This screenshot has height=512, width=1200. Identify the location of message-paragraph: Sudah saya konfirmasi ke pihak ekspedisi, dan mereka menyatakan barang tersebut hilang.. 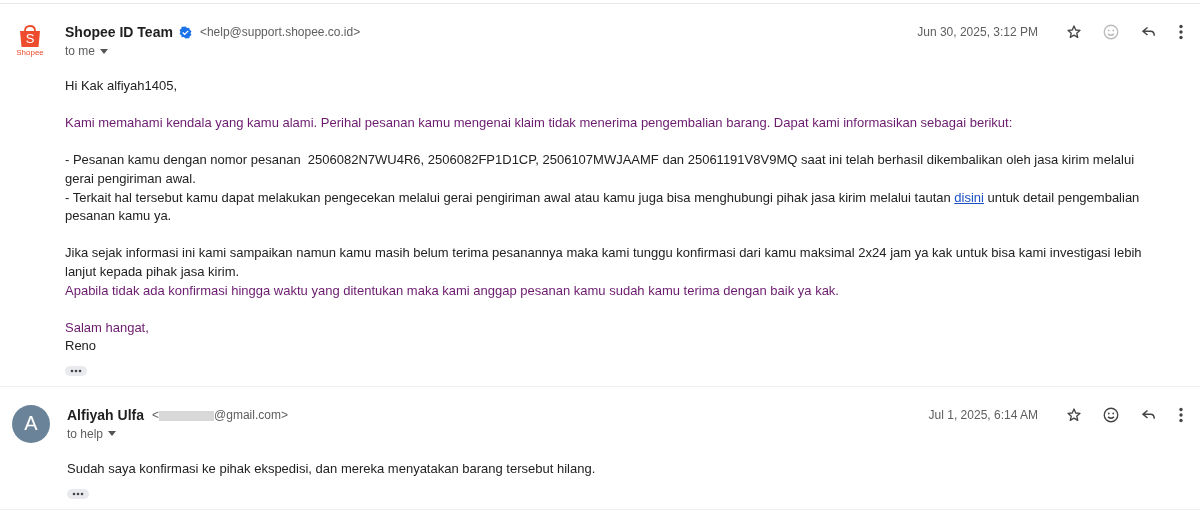
(332, 468).